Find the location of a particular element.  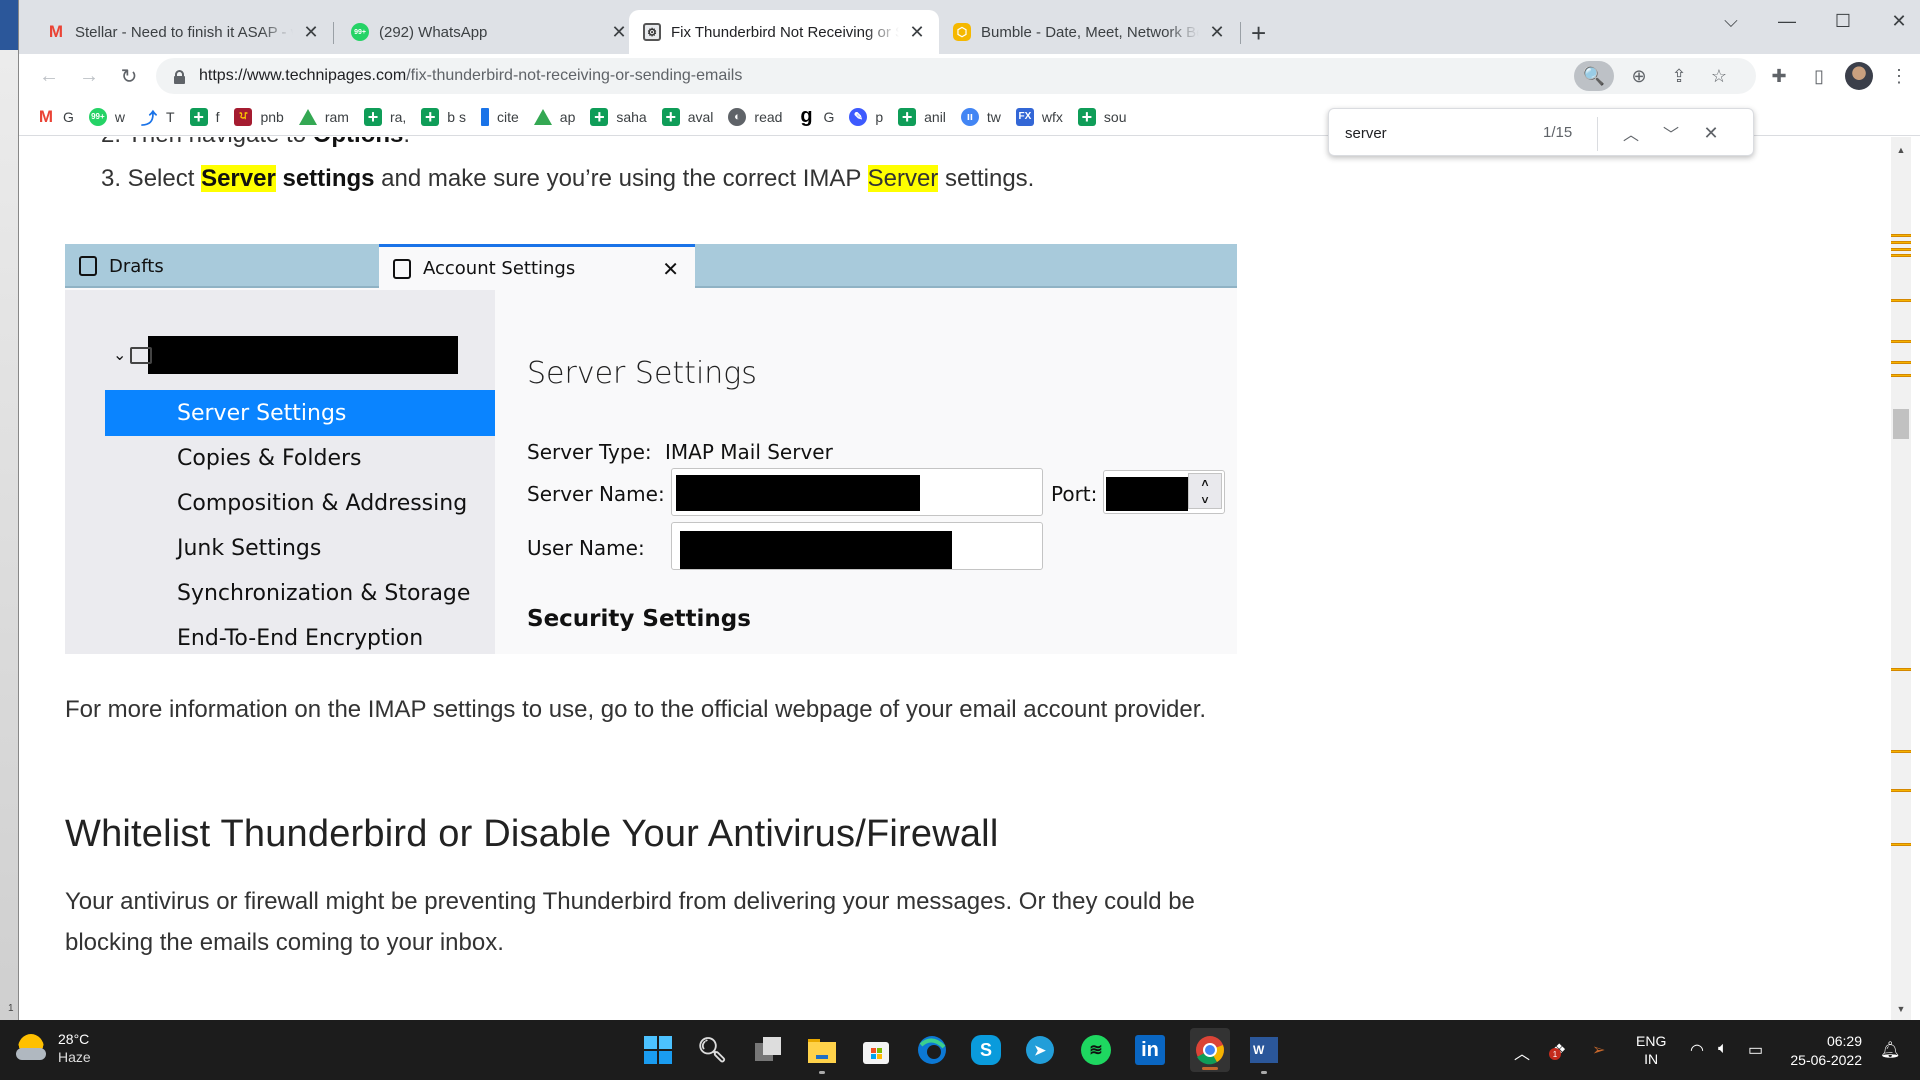

task-view-glyph is located at coordinates (768, 1049).